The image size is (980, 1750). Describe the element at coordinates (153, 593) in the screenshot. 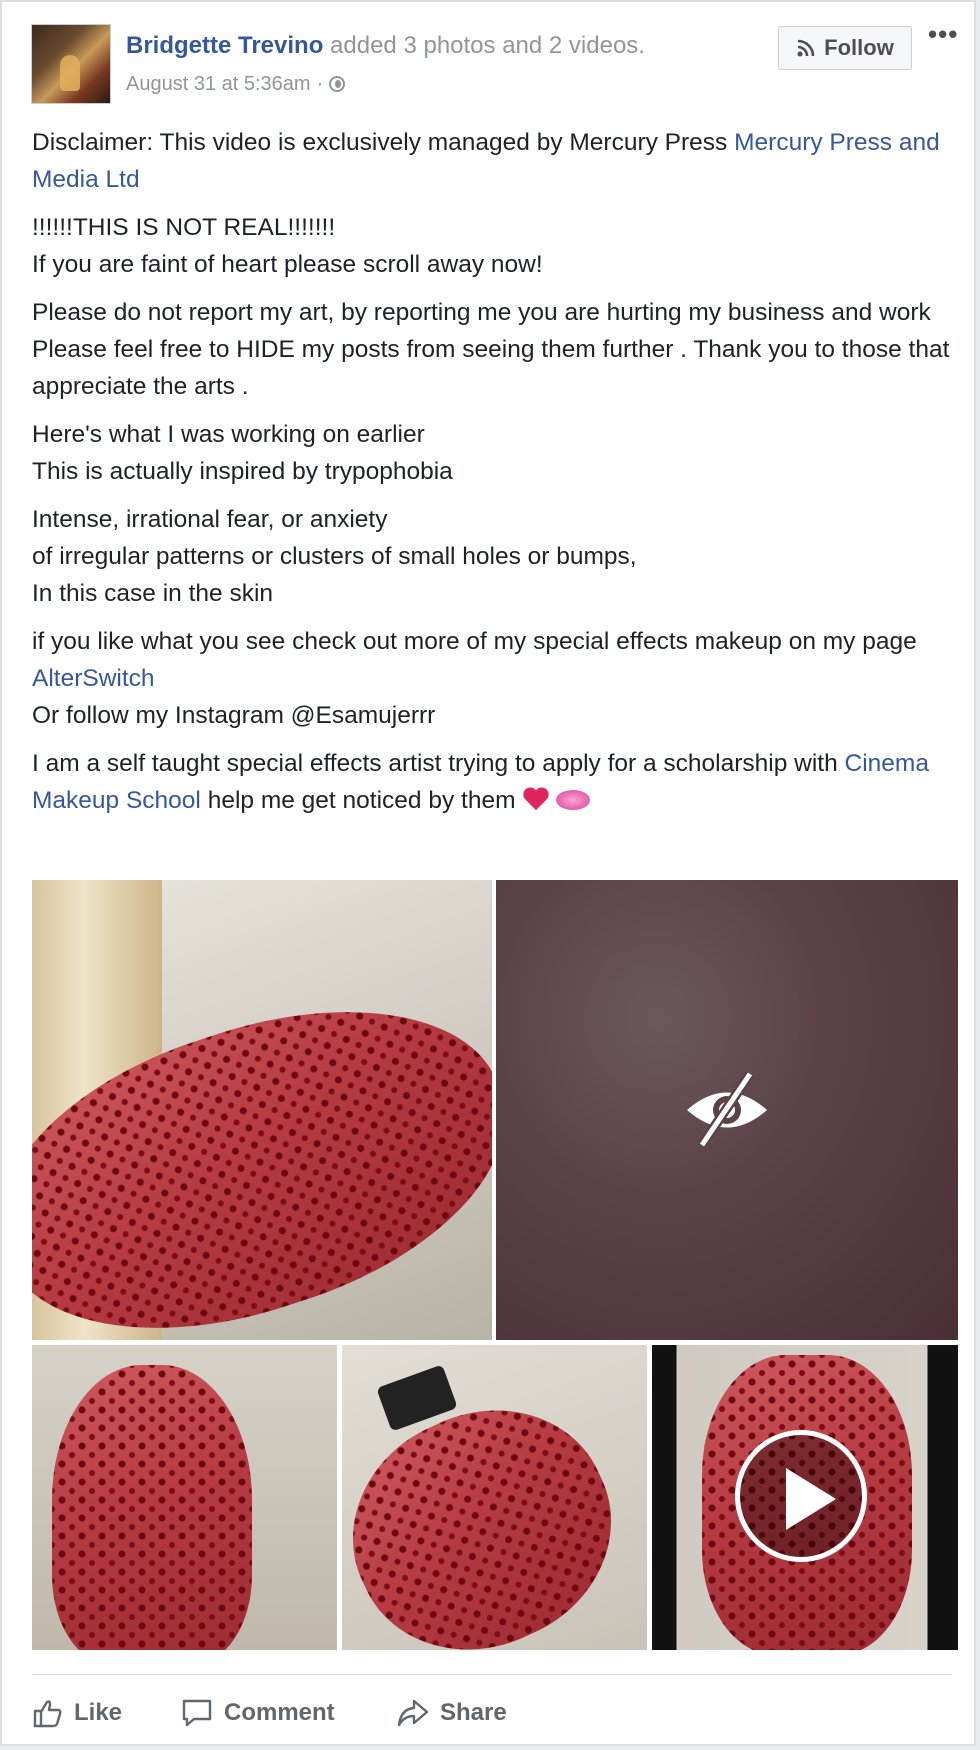

I see `definition-line-3: In this case in the skin` at that location.